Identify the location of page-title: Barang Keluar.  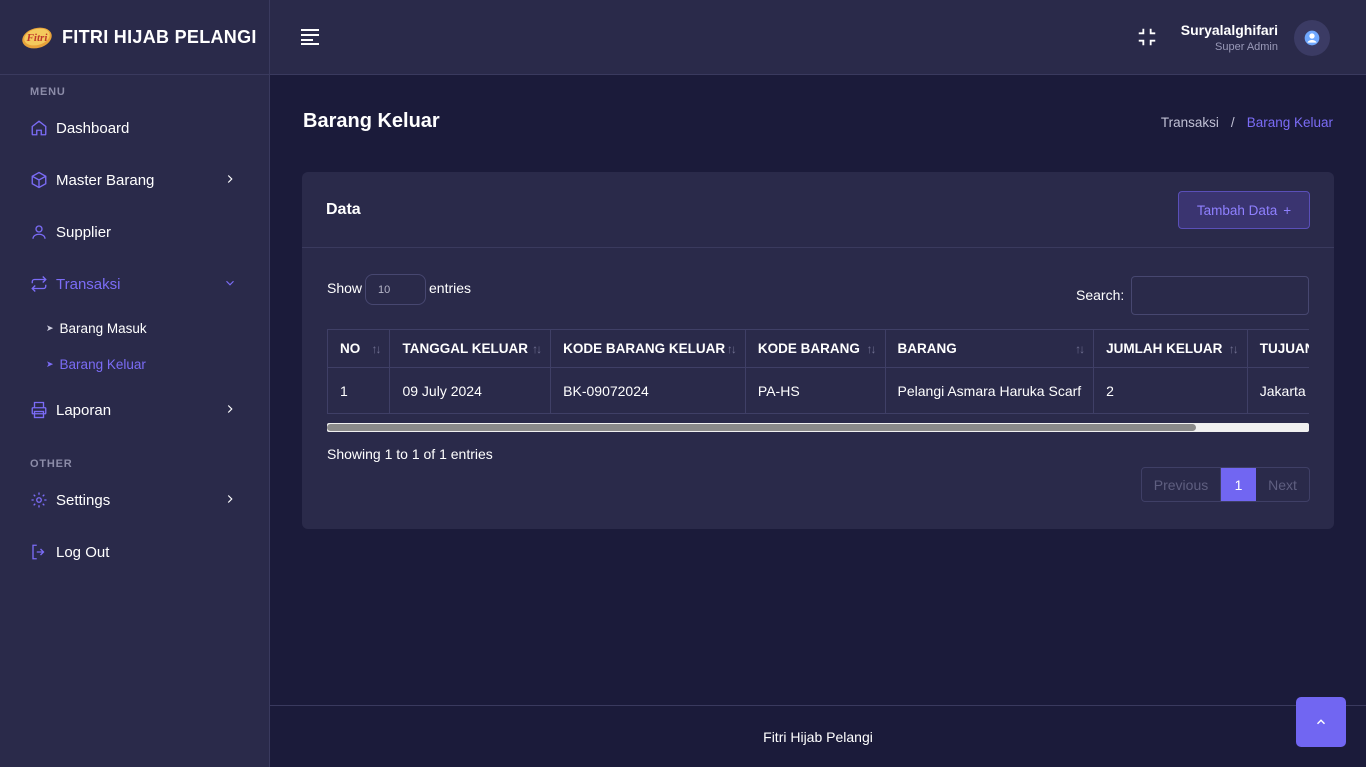
(371, 121).